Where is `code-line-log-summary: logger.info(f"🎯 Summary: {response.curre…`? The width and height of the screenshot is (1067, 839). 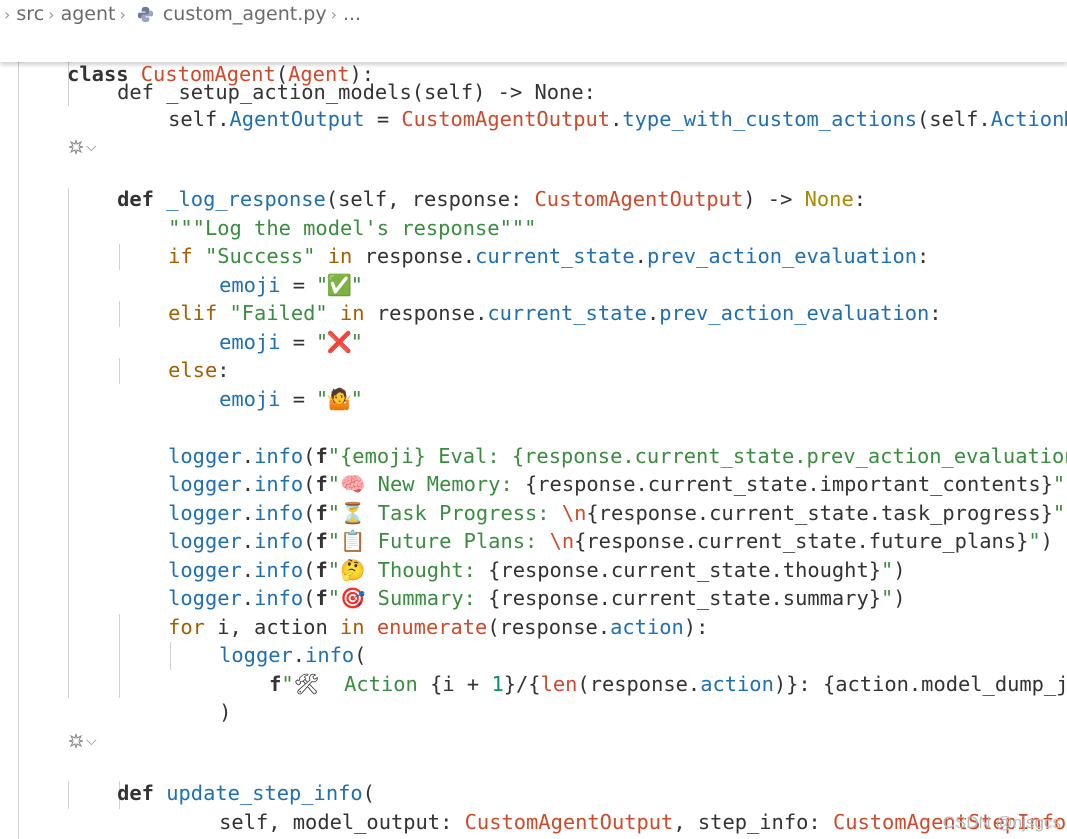 code-line-log-summary: logger.info(f"🎯 Summary: {response.curre… is located at coordinates (512, 583).